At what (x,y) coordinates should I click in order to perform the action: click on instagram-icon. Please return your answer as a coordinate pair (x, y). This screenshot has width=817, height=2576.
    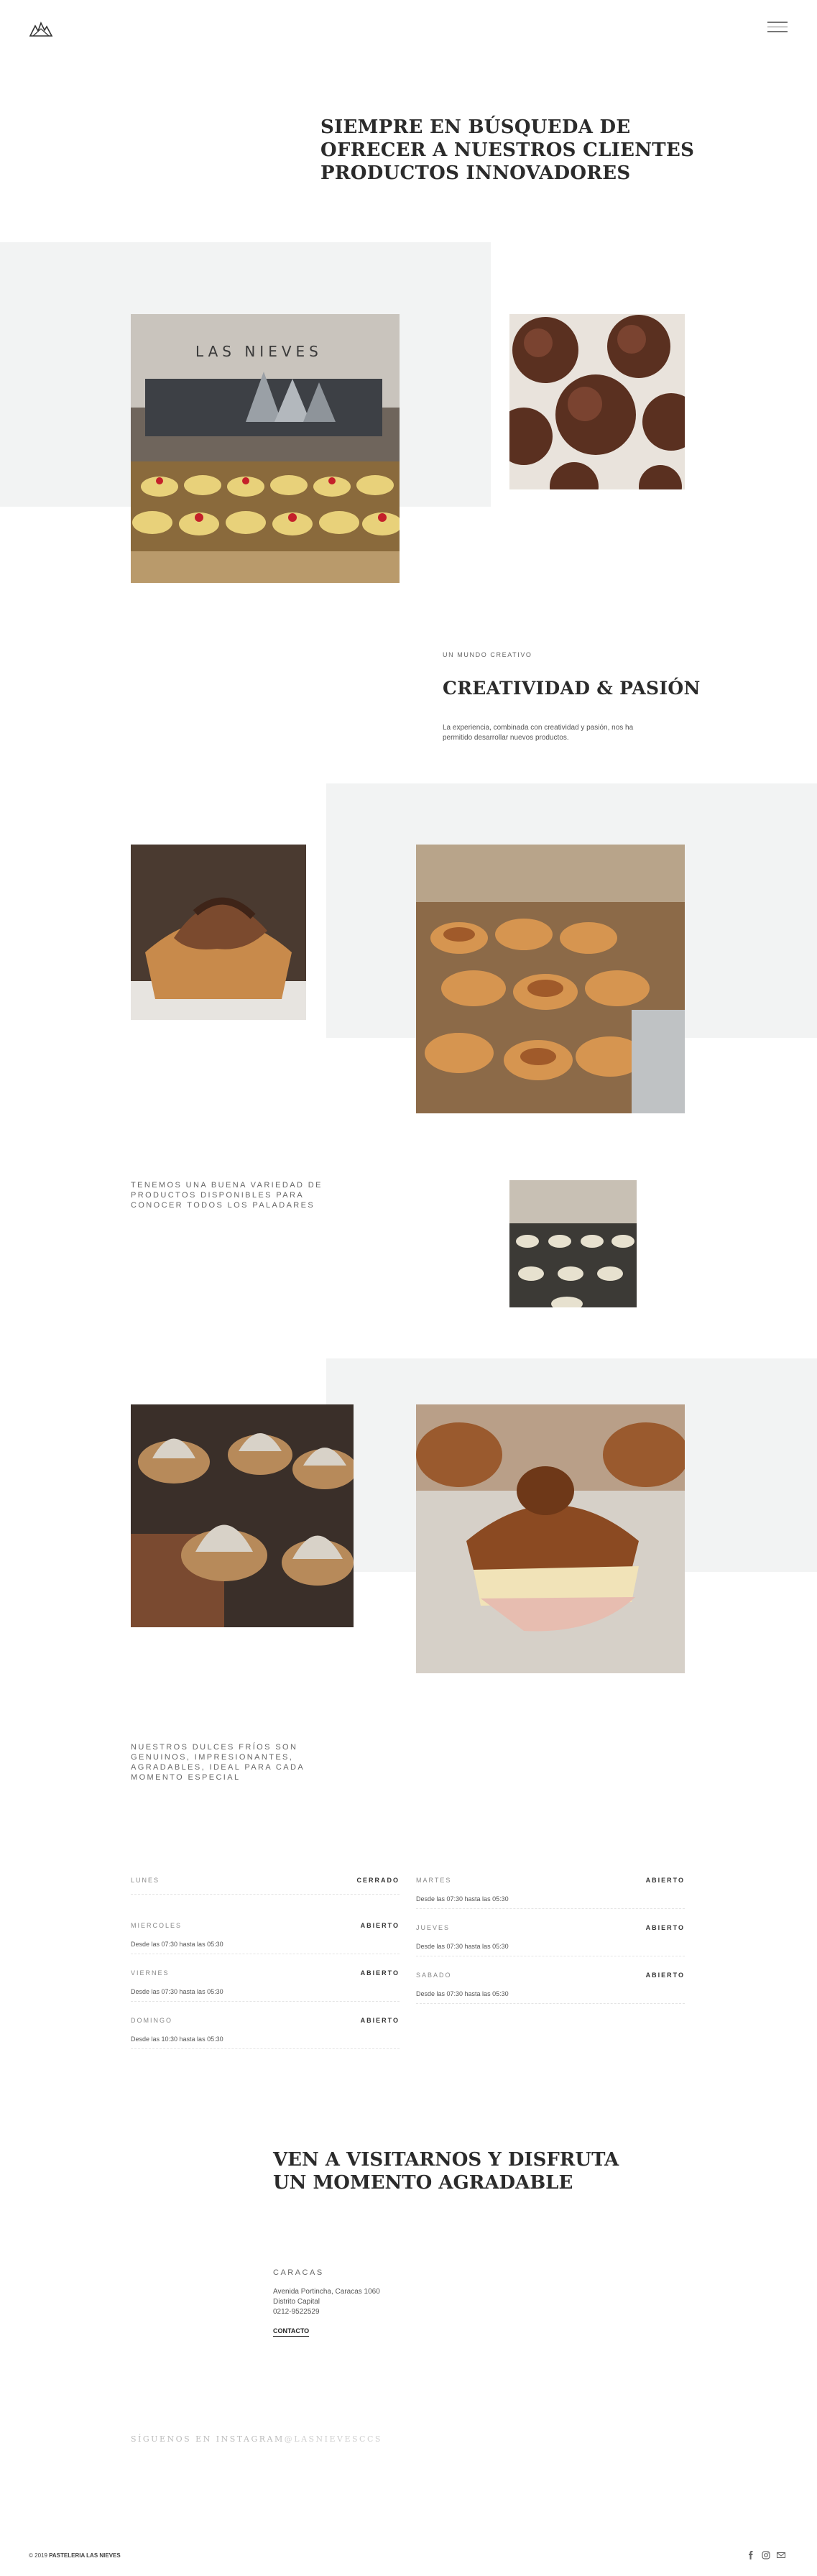
    Looking at the image, I should click on (766, 2555).